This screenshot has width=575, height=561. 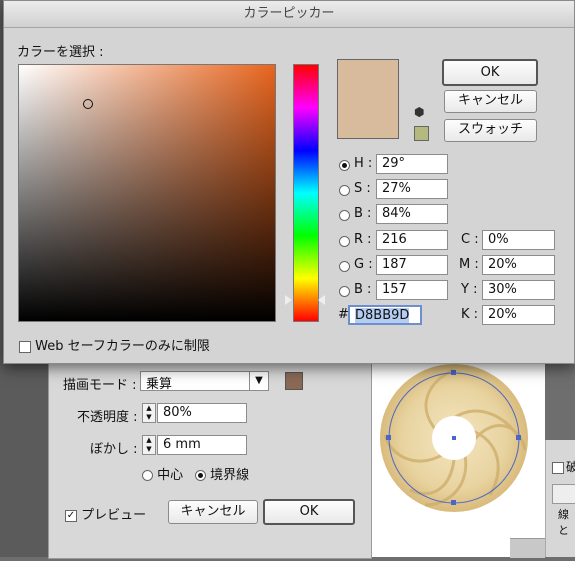 I want to click on h-radio, so click(x=344, y=165).